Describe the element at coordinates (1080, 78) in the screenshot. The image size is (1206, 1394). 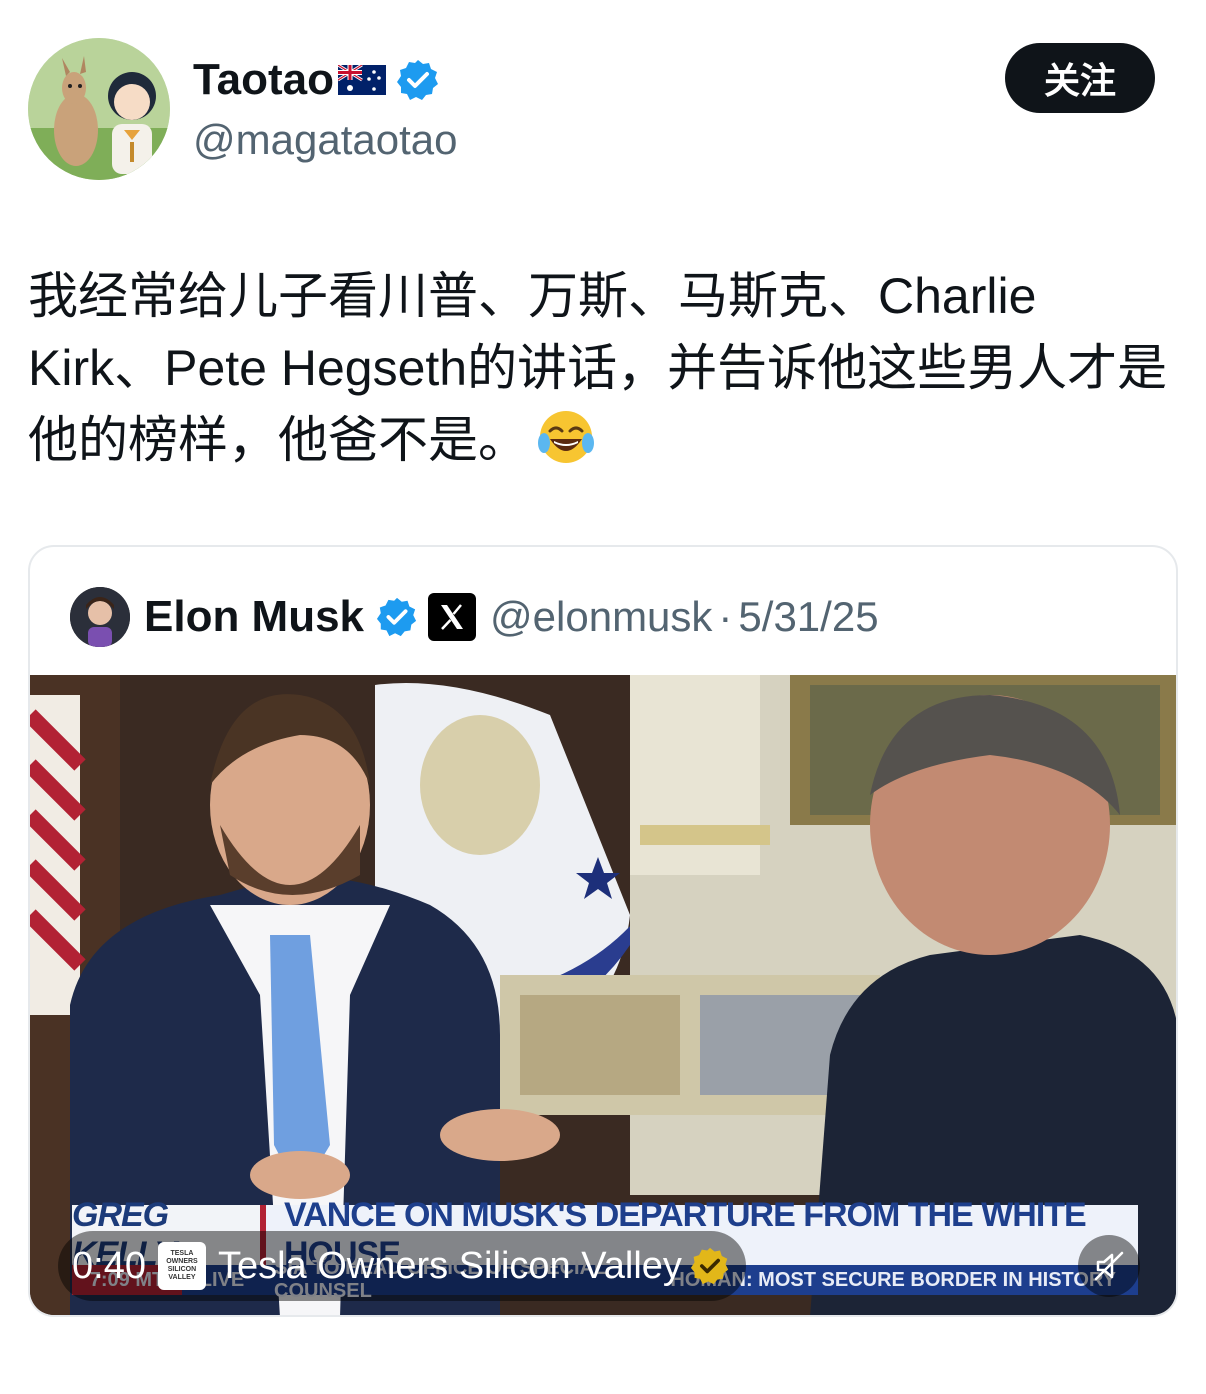
I see `follow-button: 关注` at that location.